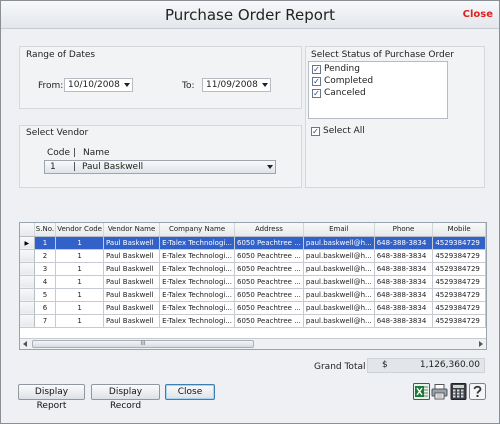  Describe the element at coordinates (45, 282) in the screenshot. I see `table-cell: 4` at that location.